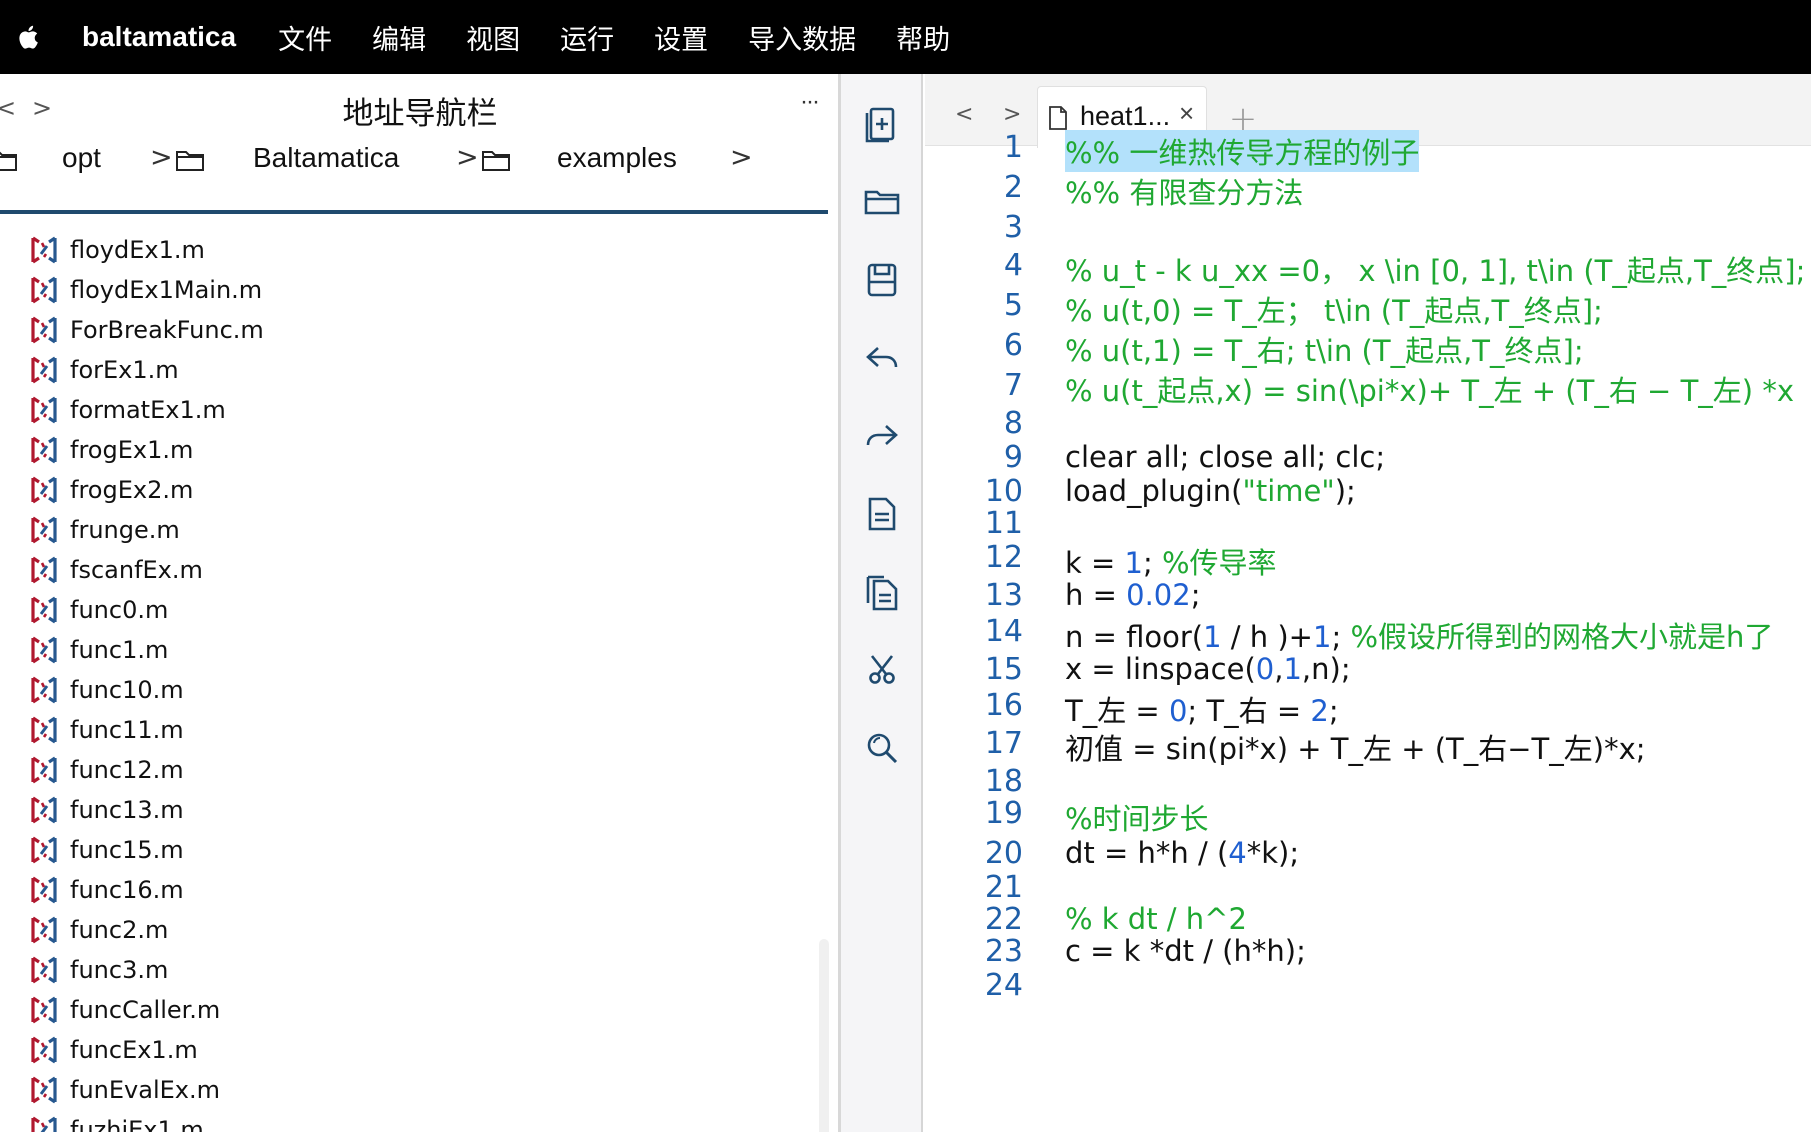  I want to click on breadcrumb-baltamatica: Baltamatica, so click(326, 158).